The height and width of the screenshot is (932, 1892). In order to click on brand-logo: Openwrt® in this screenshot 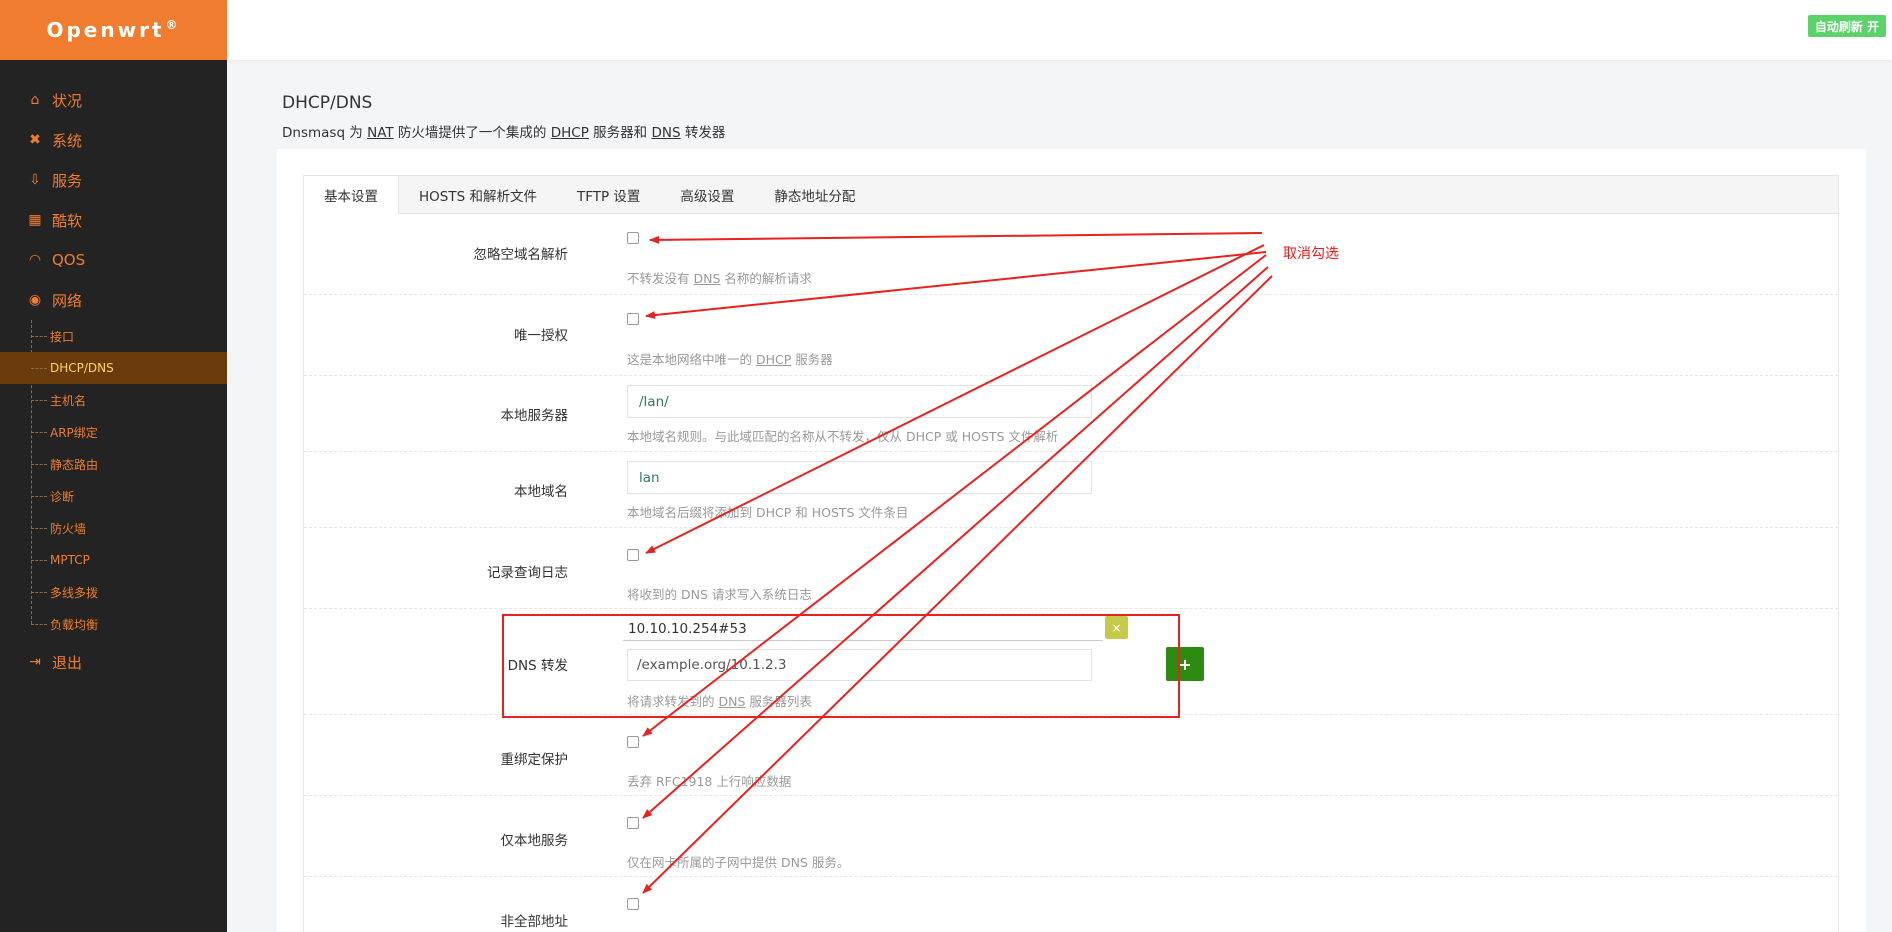, I will do `click(113, 30)`.